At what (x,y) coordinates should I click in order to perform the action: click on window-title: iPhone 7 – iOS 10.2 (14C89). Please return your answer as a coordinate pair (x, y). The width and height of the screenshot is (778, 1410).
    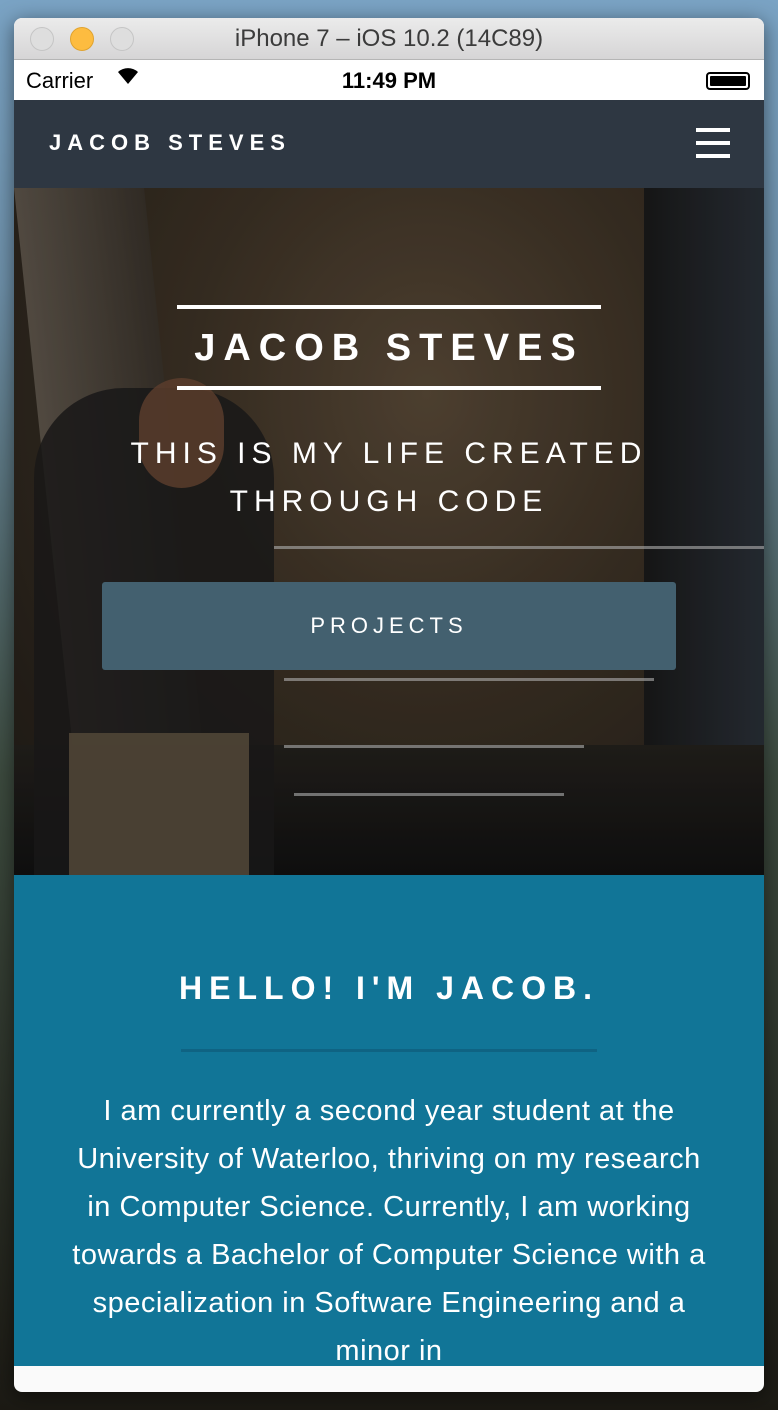
    Looking at the image, I should click on (389, 38).